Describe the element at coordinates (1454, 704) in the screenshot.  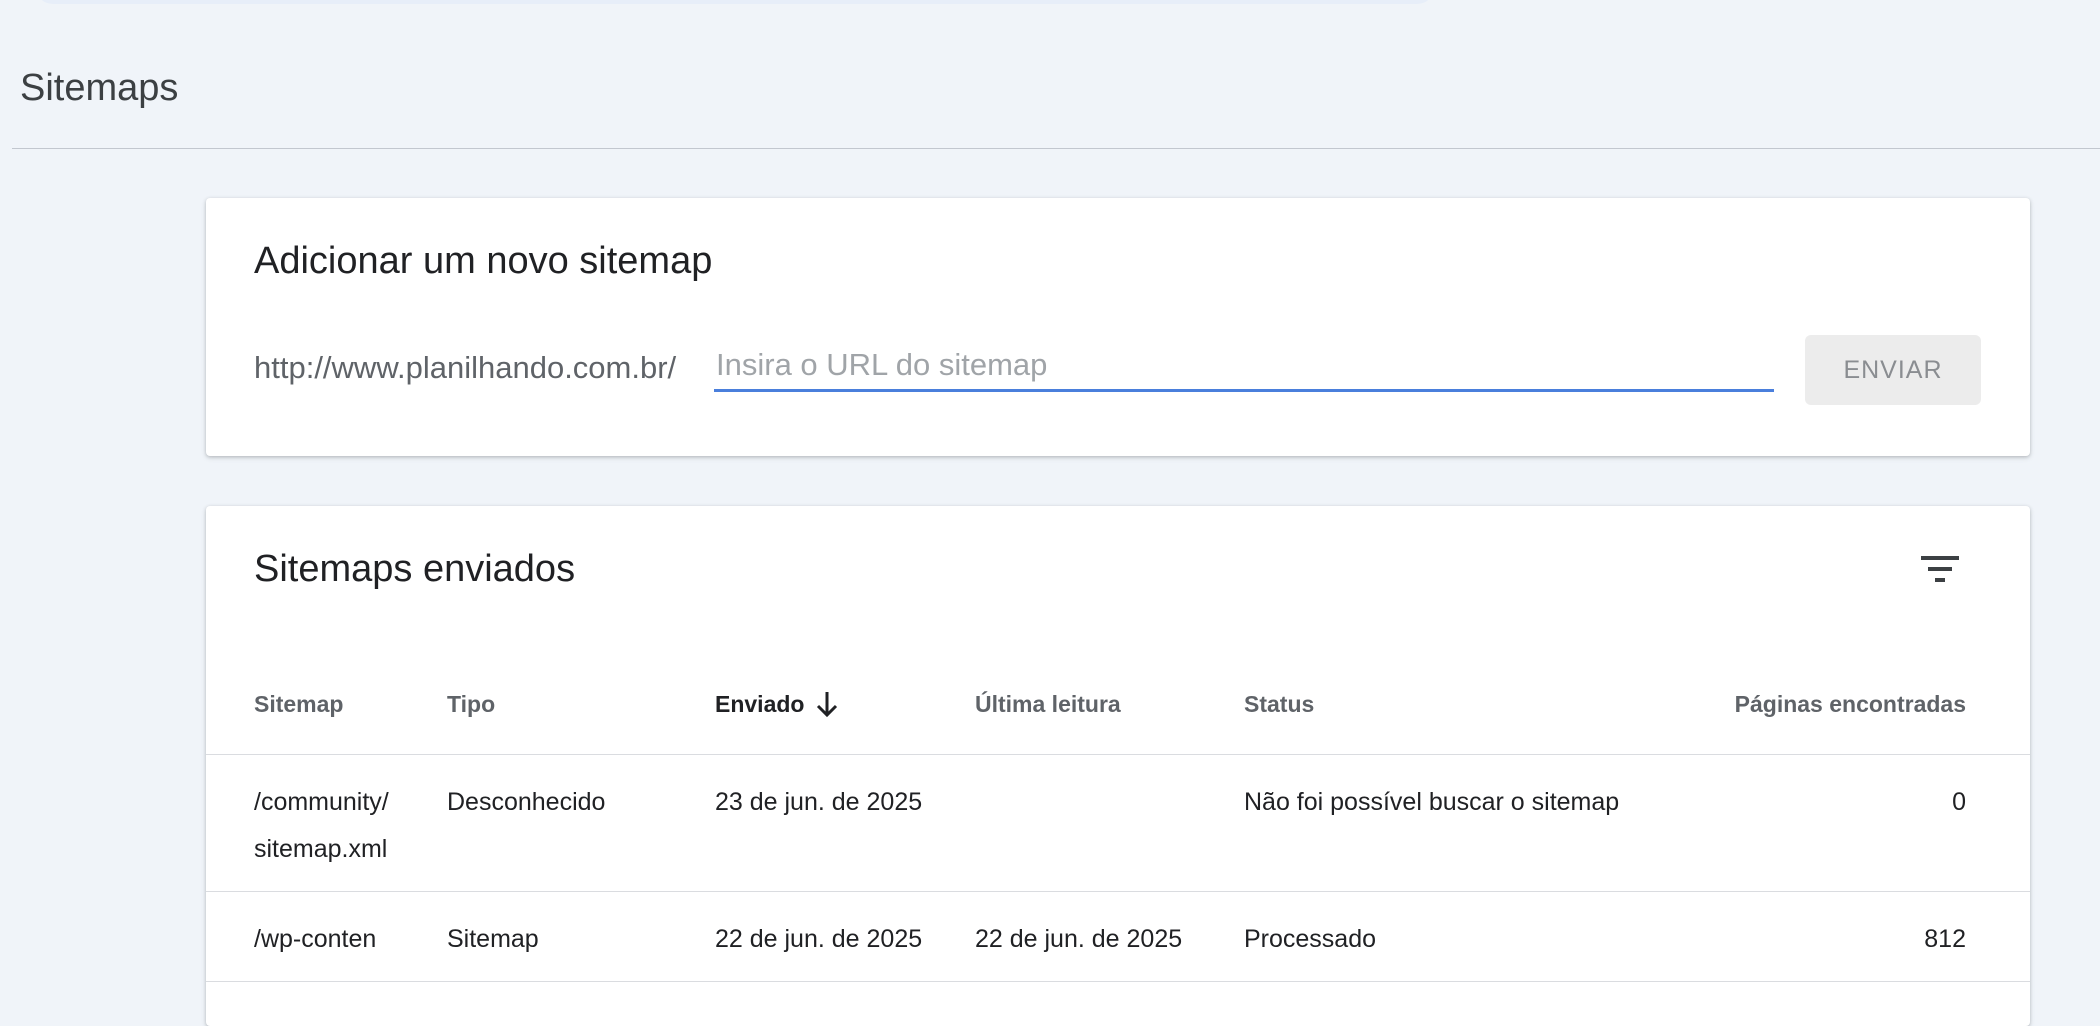
I see `column-header-status: Status` at that location.